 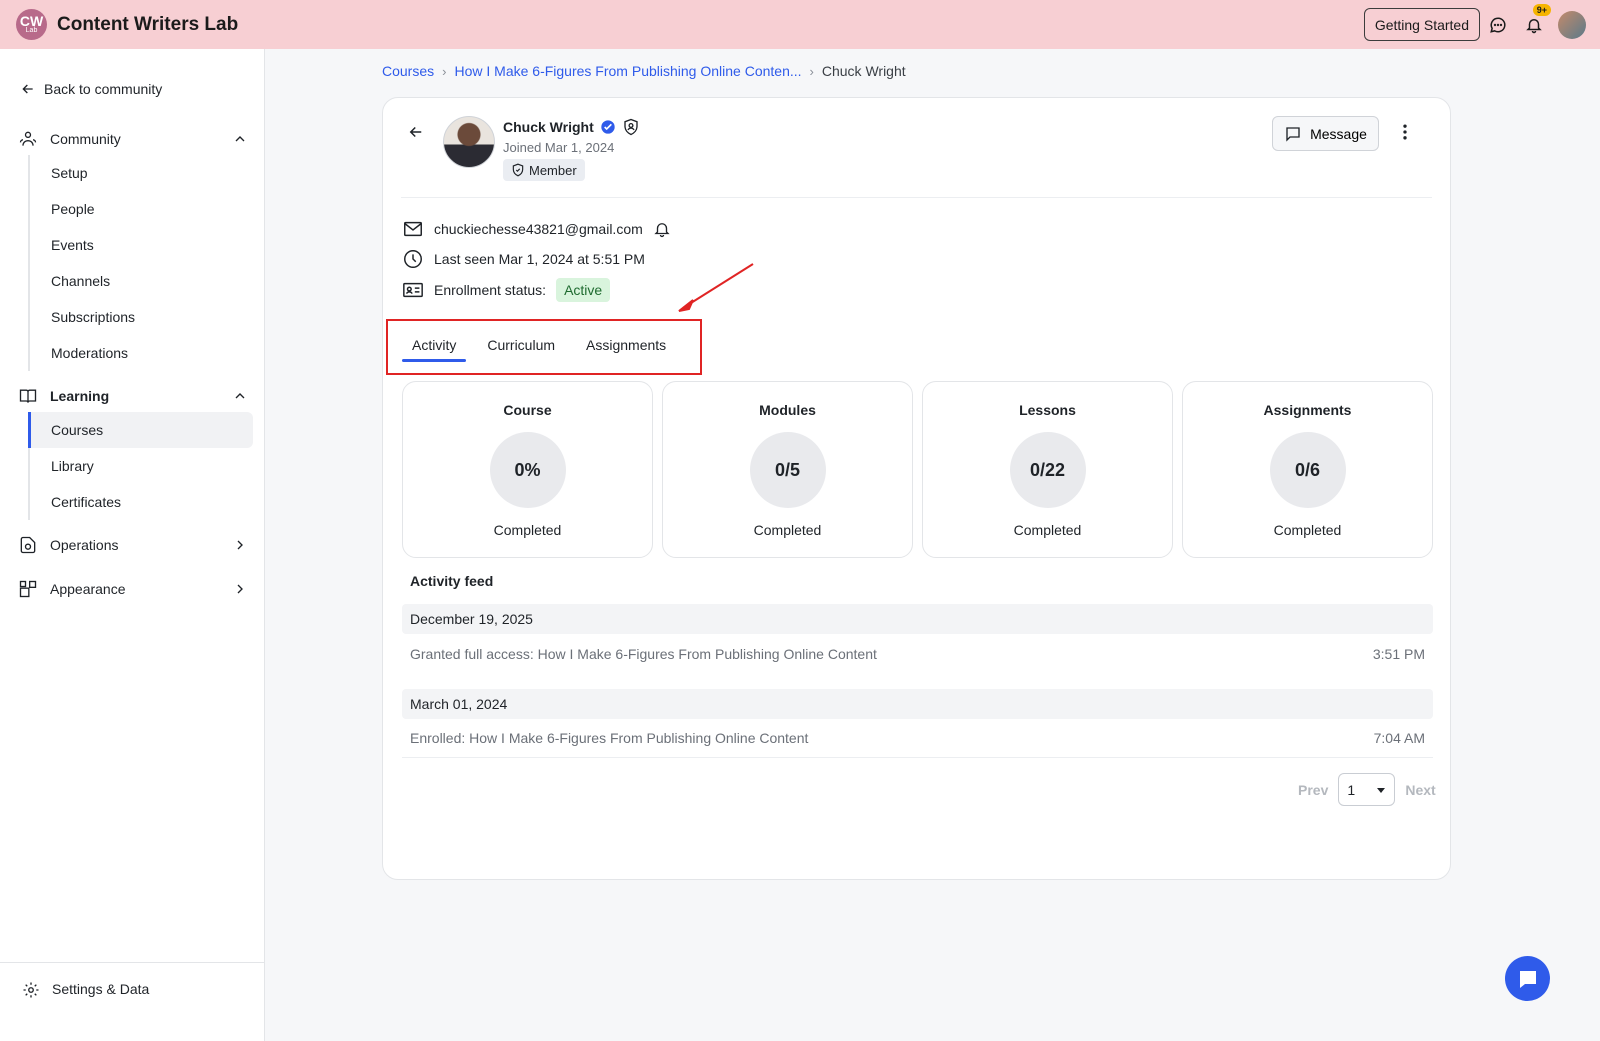 What do you see at coordinates (1338, 133) in the screenshot?
I see `message-label: Message` at bounding box center [1338, 133].